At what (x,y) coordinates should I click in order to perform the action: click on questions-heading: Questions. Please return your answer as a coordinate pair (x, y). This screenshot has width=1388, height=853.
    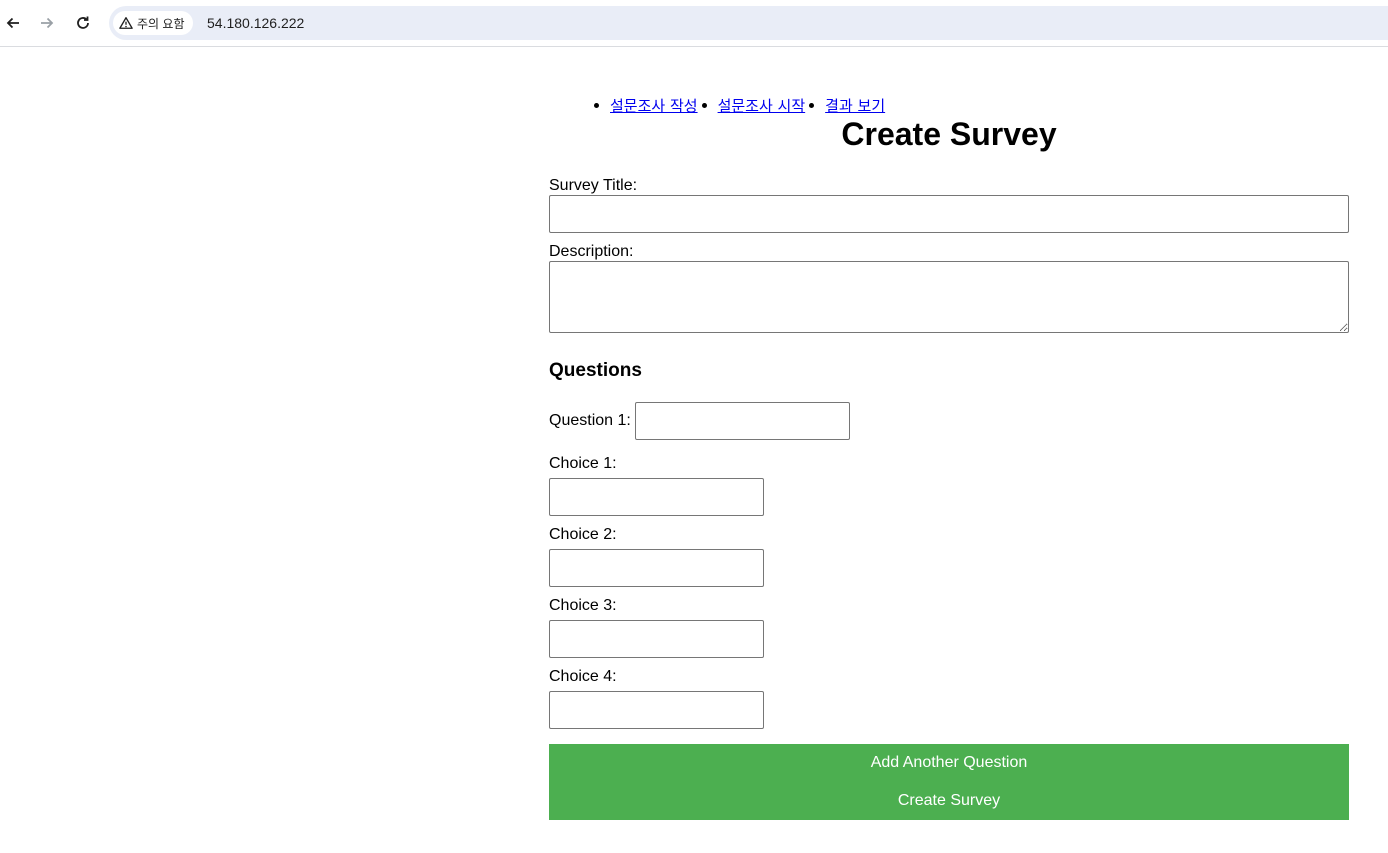
    Looking at the image, I should click on (595, 370).